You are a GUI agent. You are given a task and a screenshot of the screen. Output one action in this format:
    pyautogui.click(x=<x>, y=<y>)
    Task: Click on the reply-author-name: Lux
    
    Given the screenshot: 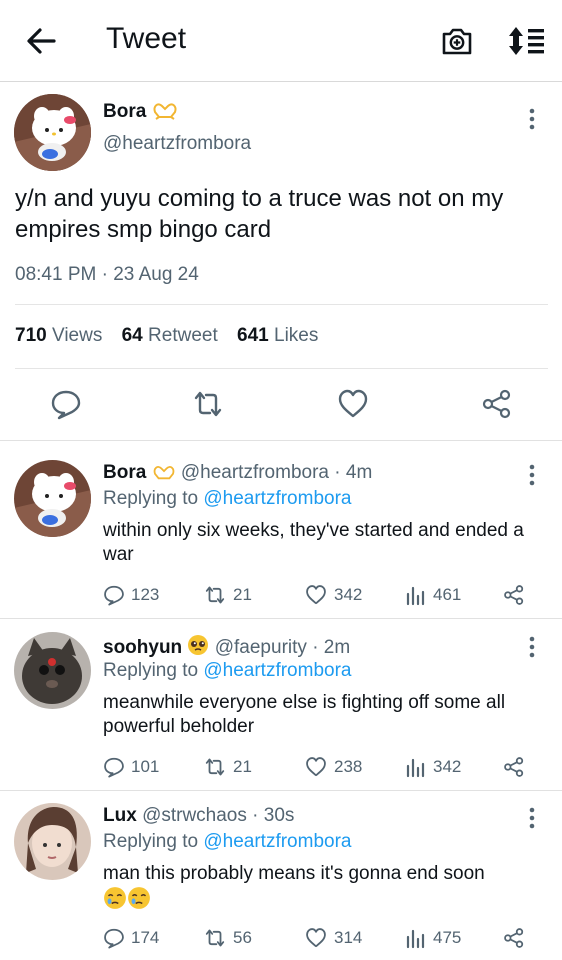 What is the action you would take?
    pyautogui.click(x=120, y=815)
    